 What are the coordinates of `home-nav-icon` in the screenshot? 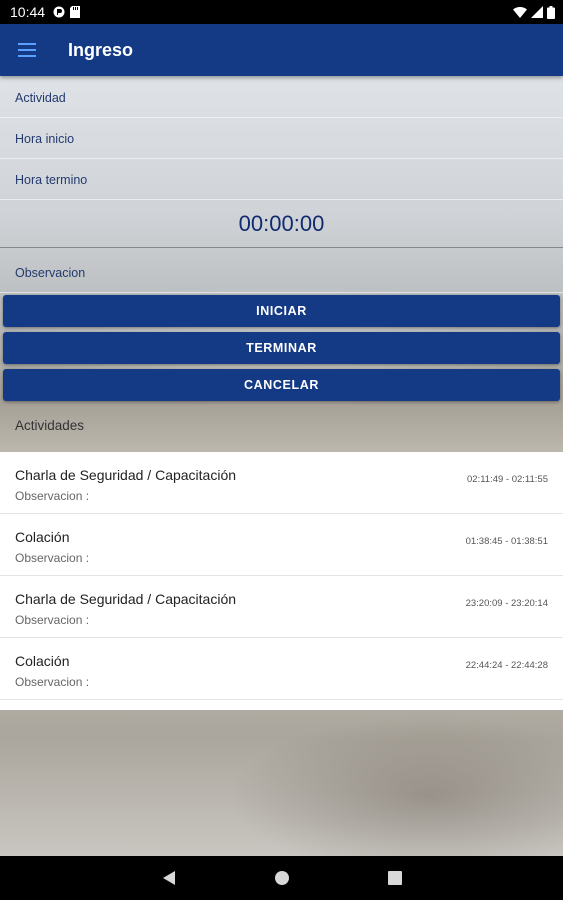 It's located at (282, 878).